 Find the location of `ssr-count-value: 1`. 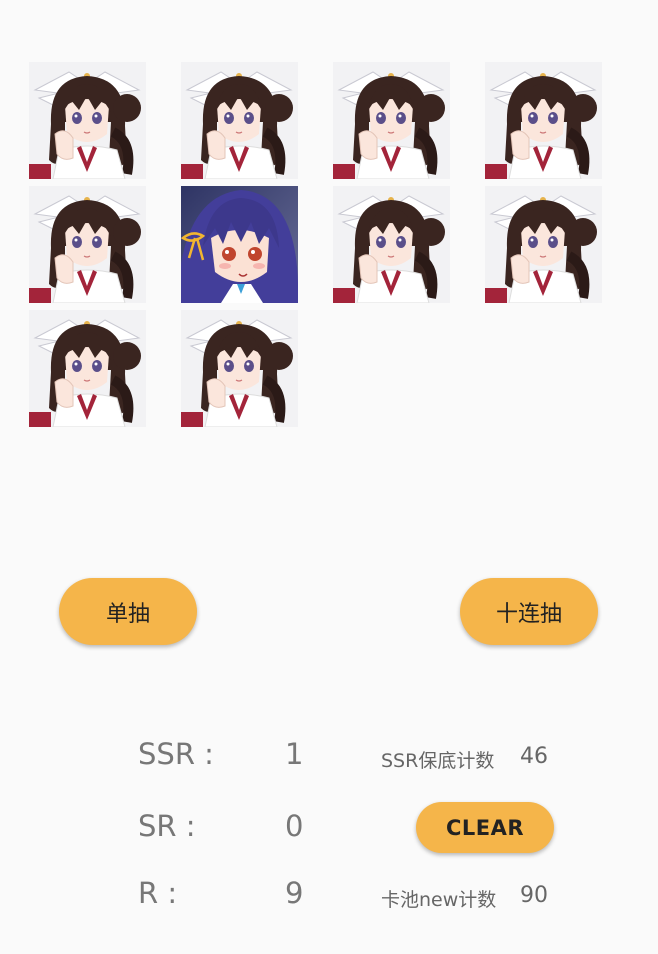

ssr-count-value: 1 is located at coordinates (294, 754).